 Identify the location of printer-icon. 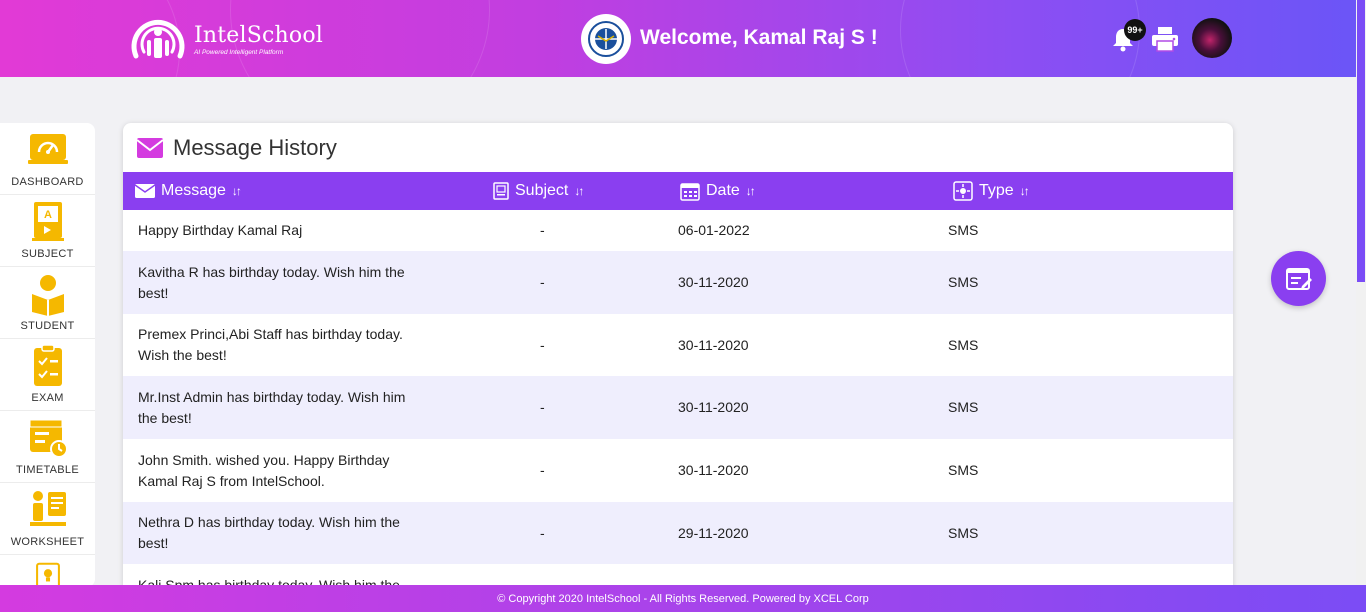
(1165, 39).